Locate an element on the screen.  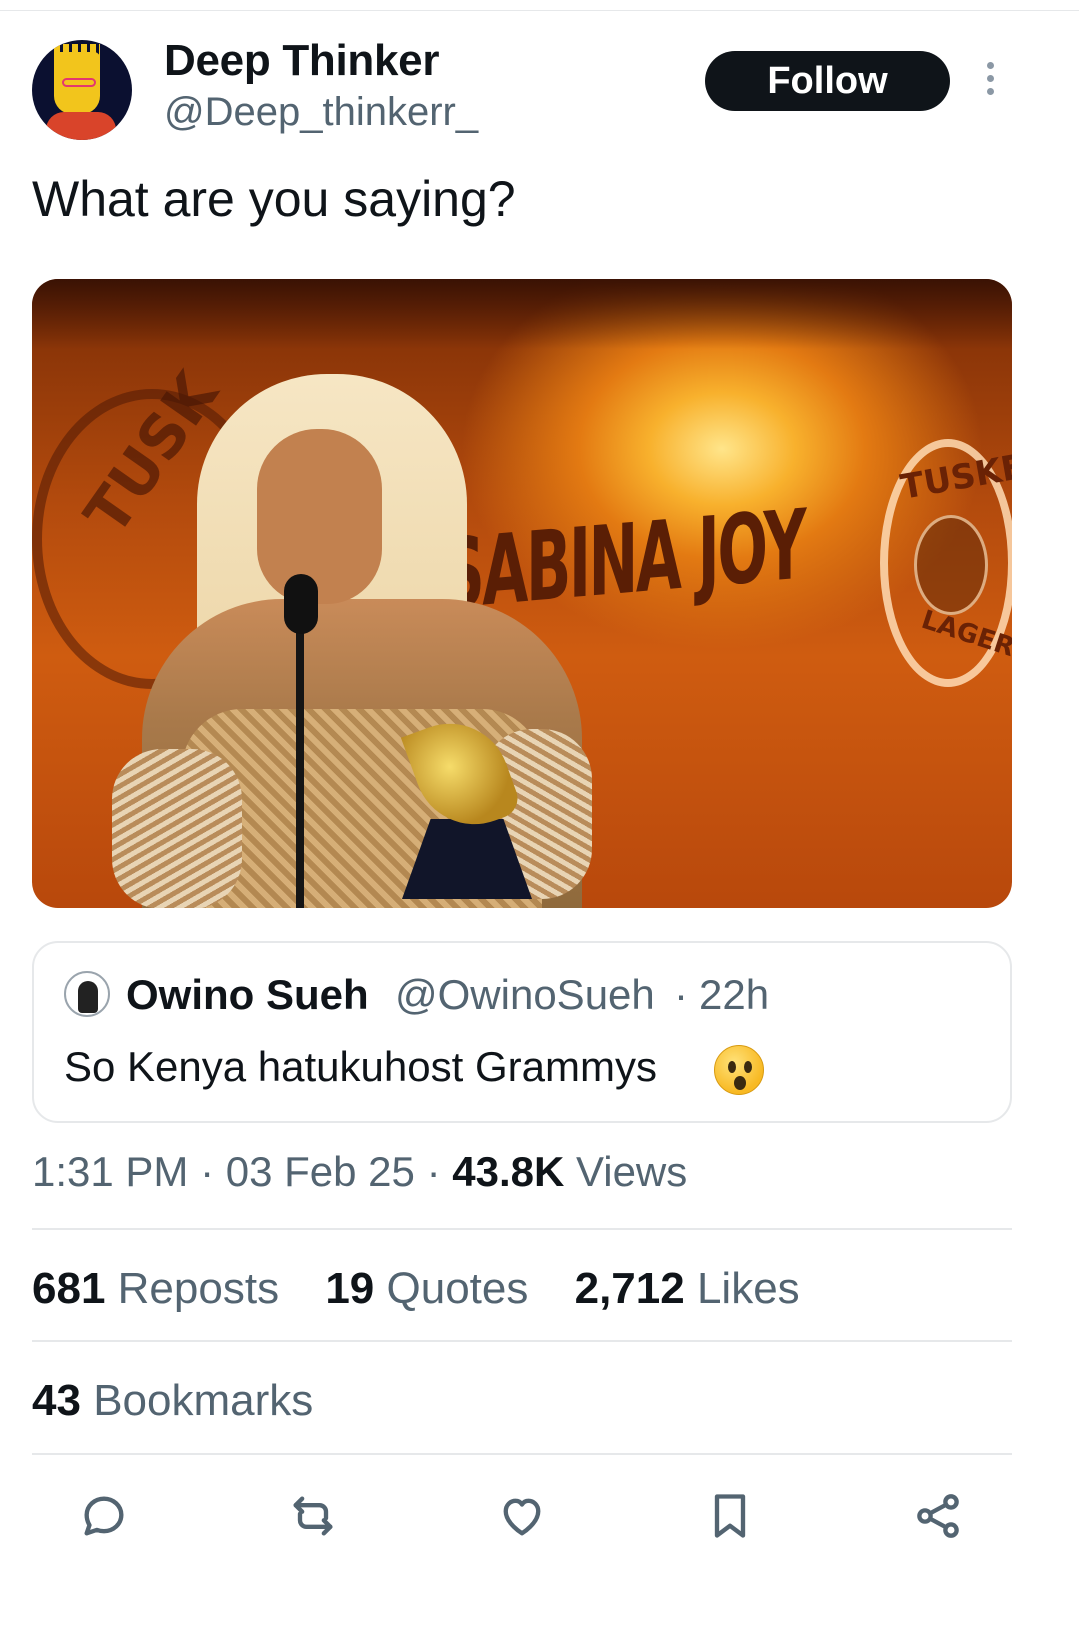
quoted-author-avatar is located at coordinates (87, 994).